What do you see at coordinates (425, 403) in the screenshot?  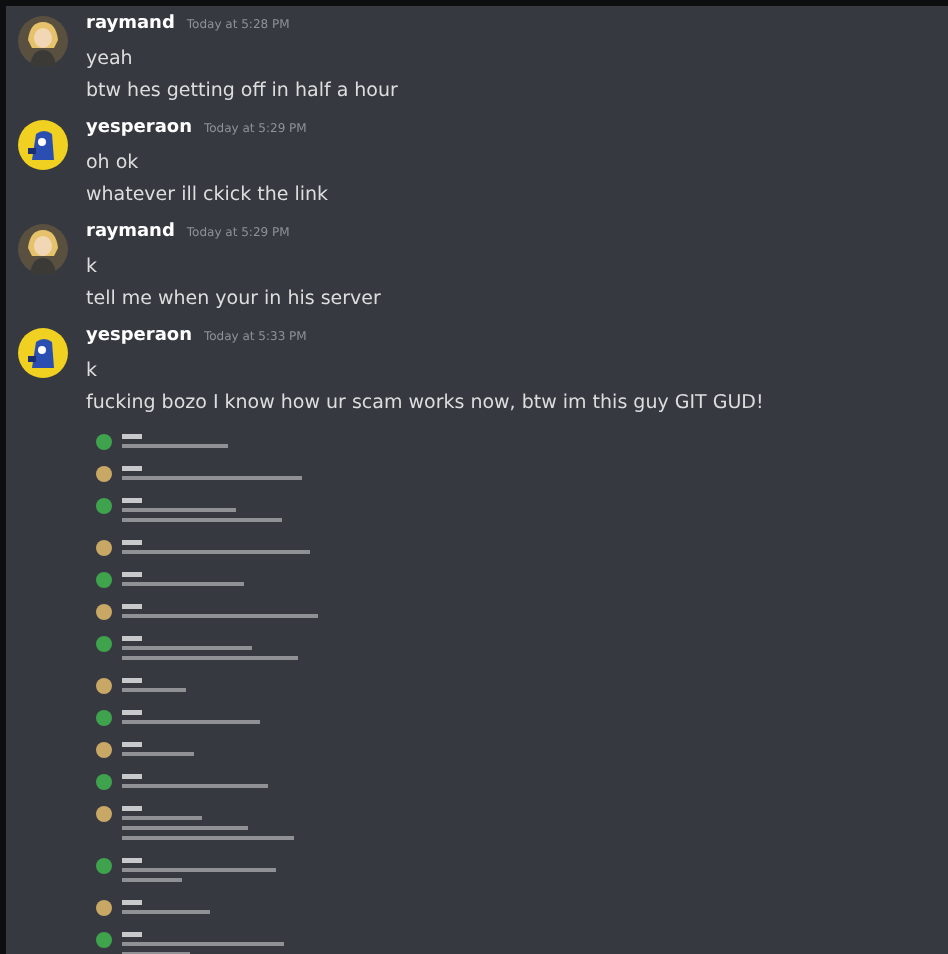 I see `message-text: fucking bozo I know how ur scam works now, btw im this guy GIT GUD!` at bounding box center [425, 403].